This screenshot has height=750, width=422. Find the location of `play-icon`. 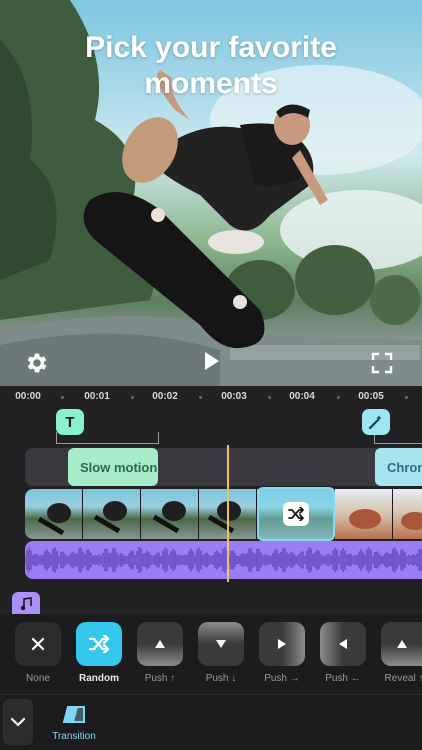

play-icon is located at coordinates (211, 361).